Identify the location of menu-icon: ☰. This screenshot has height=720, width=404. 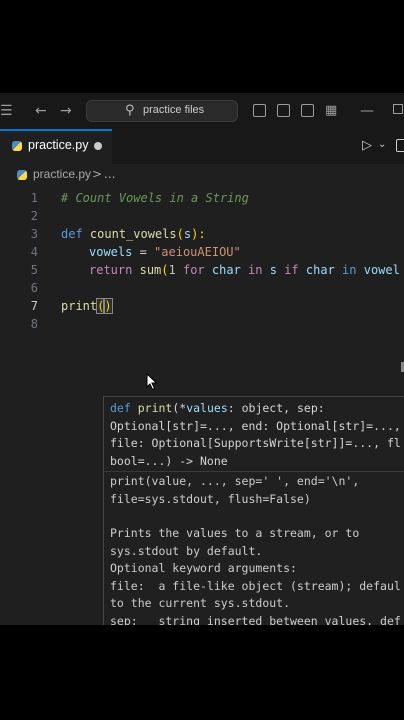
(6, 111).